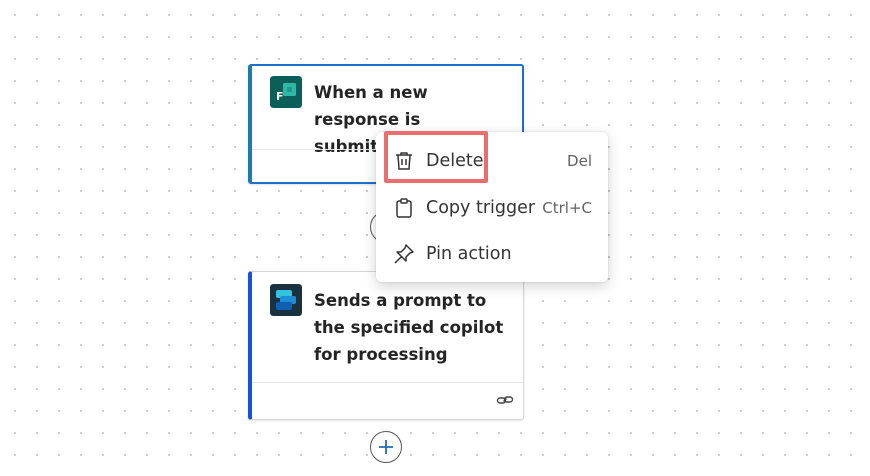  I want to click on action-card-divider, so click(387, 382).